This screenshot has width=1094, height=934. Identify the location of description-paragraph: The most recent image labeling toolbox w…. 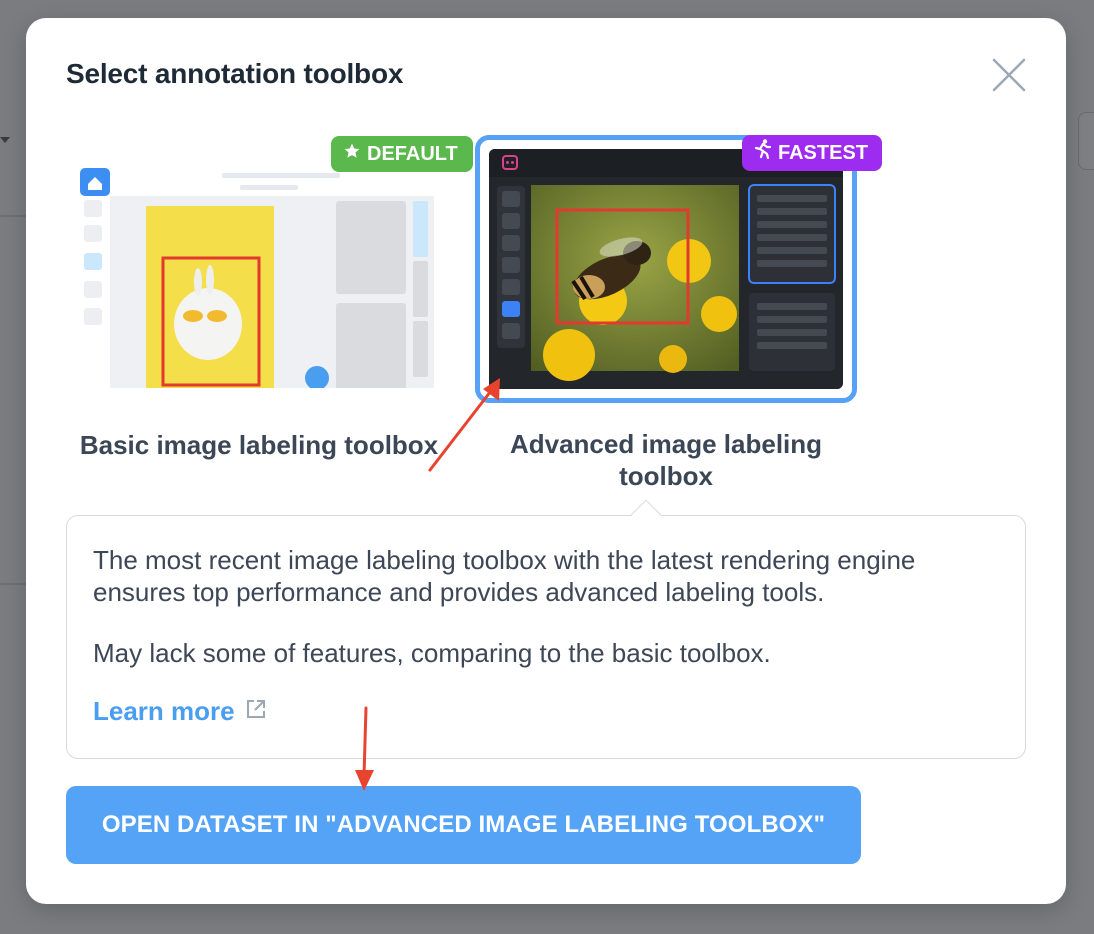
(504, 576).